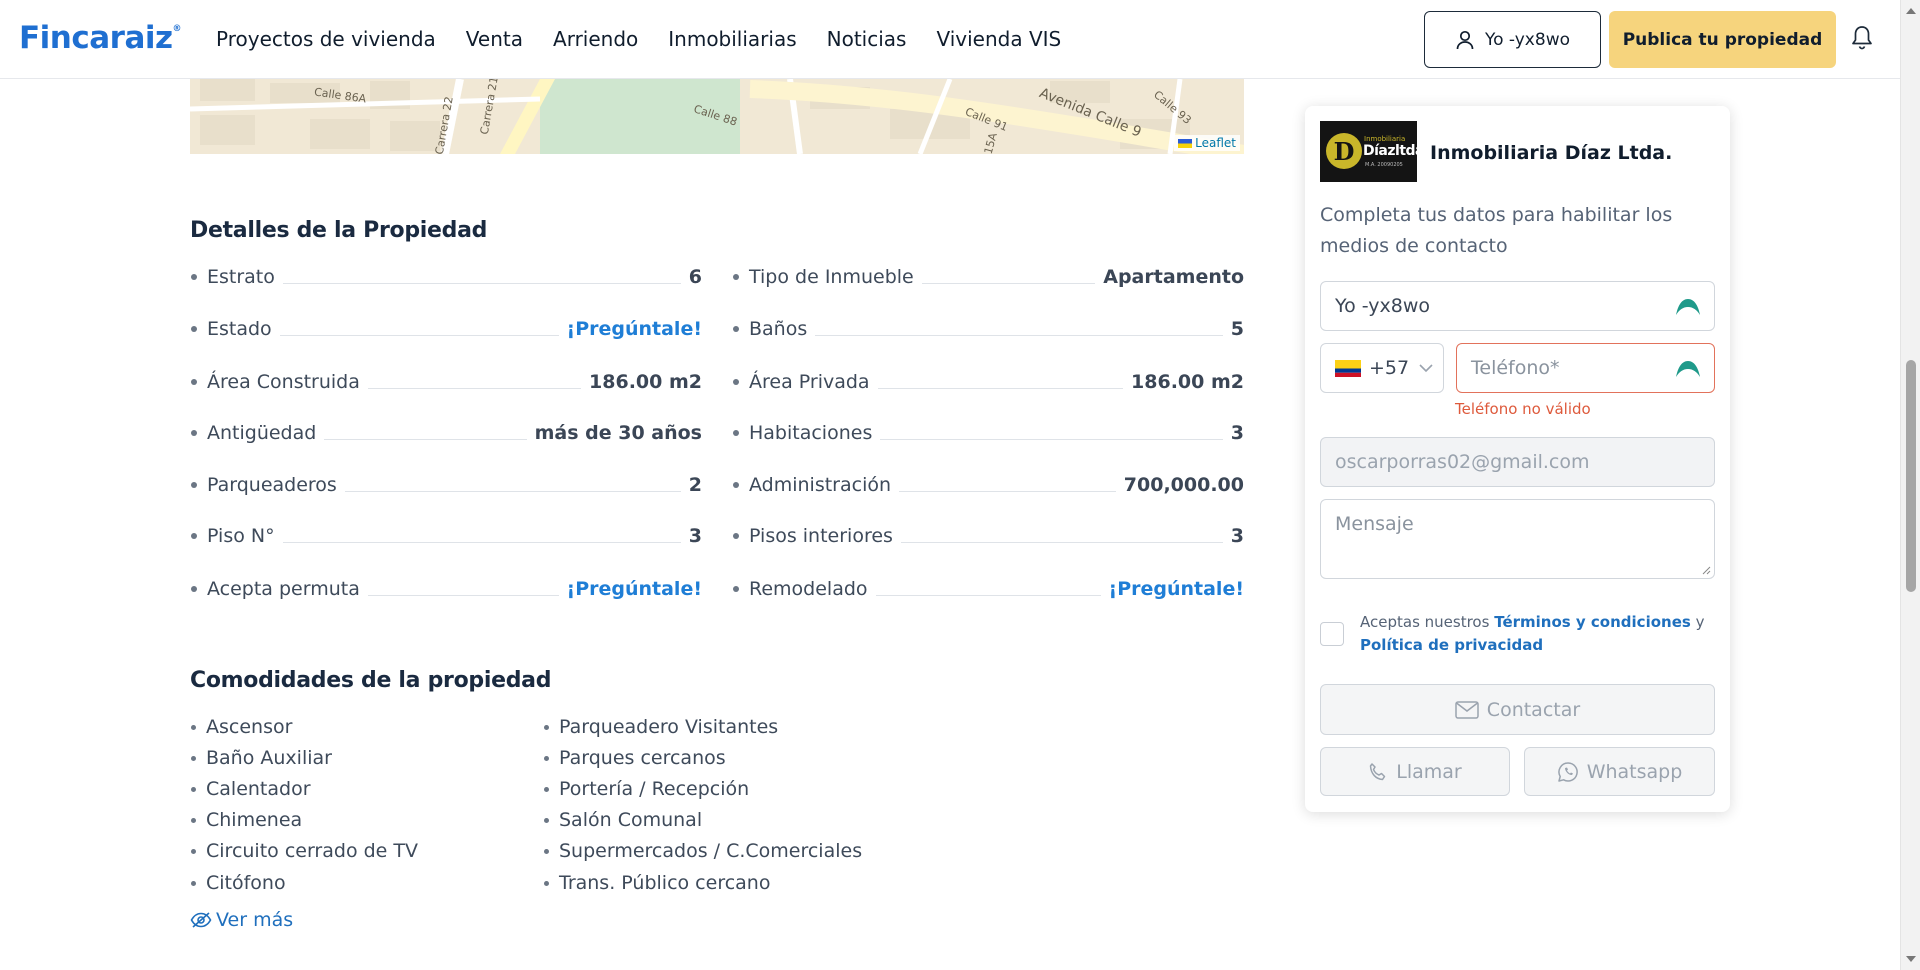  What do you see at coordinates (642, 758) in the screenshot?
I see `amenity-label: Parques cercanos` at bounding box center [642, 758].